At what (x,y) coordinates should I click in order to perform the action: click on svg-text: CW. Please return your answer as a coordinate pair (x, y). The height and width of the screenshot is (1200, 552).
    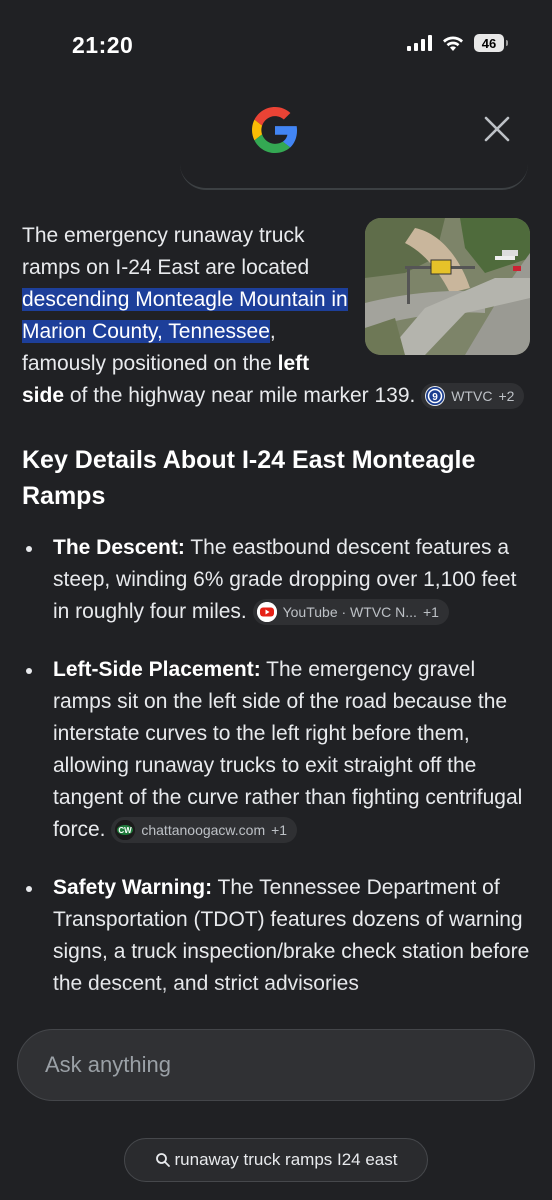
    Looking at the image, I should click on (126, 830).